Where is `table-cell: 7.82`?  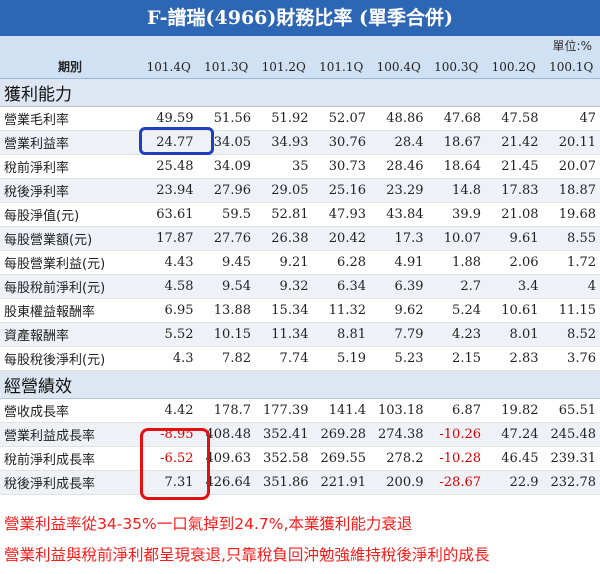 table-cell: 7.82 is located at coordinates (226, 358).